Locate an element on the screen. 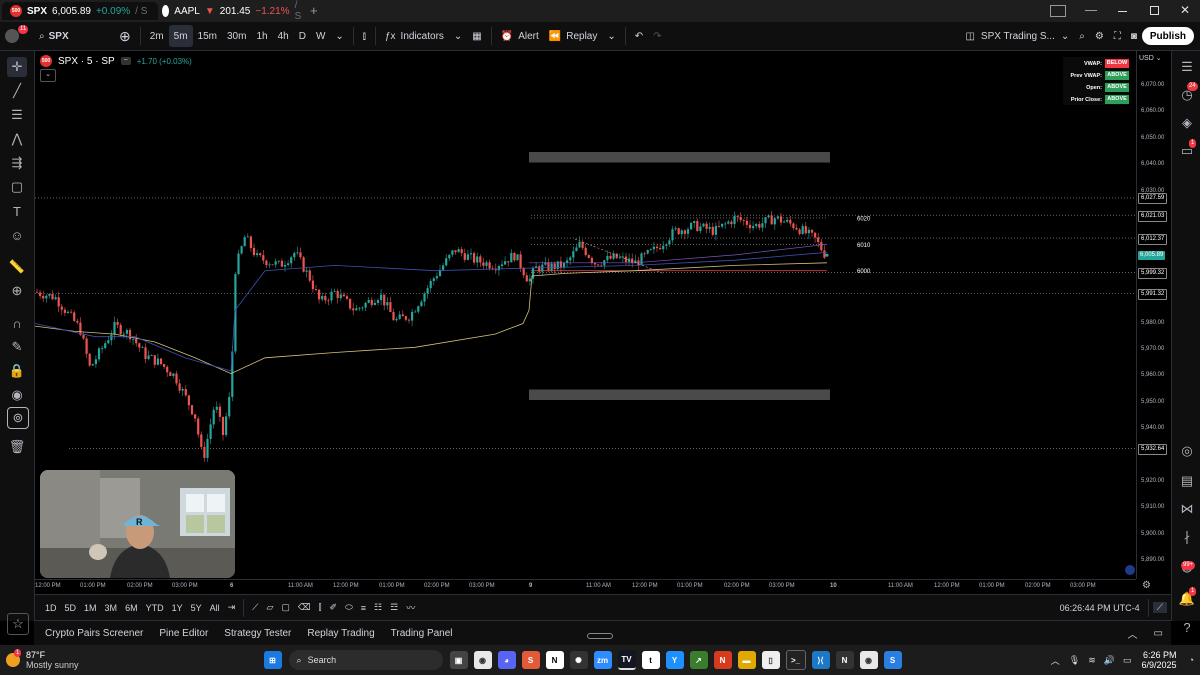  range-1m: 1M is located at coordinates (90, 608).